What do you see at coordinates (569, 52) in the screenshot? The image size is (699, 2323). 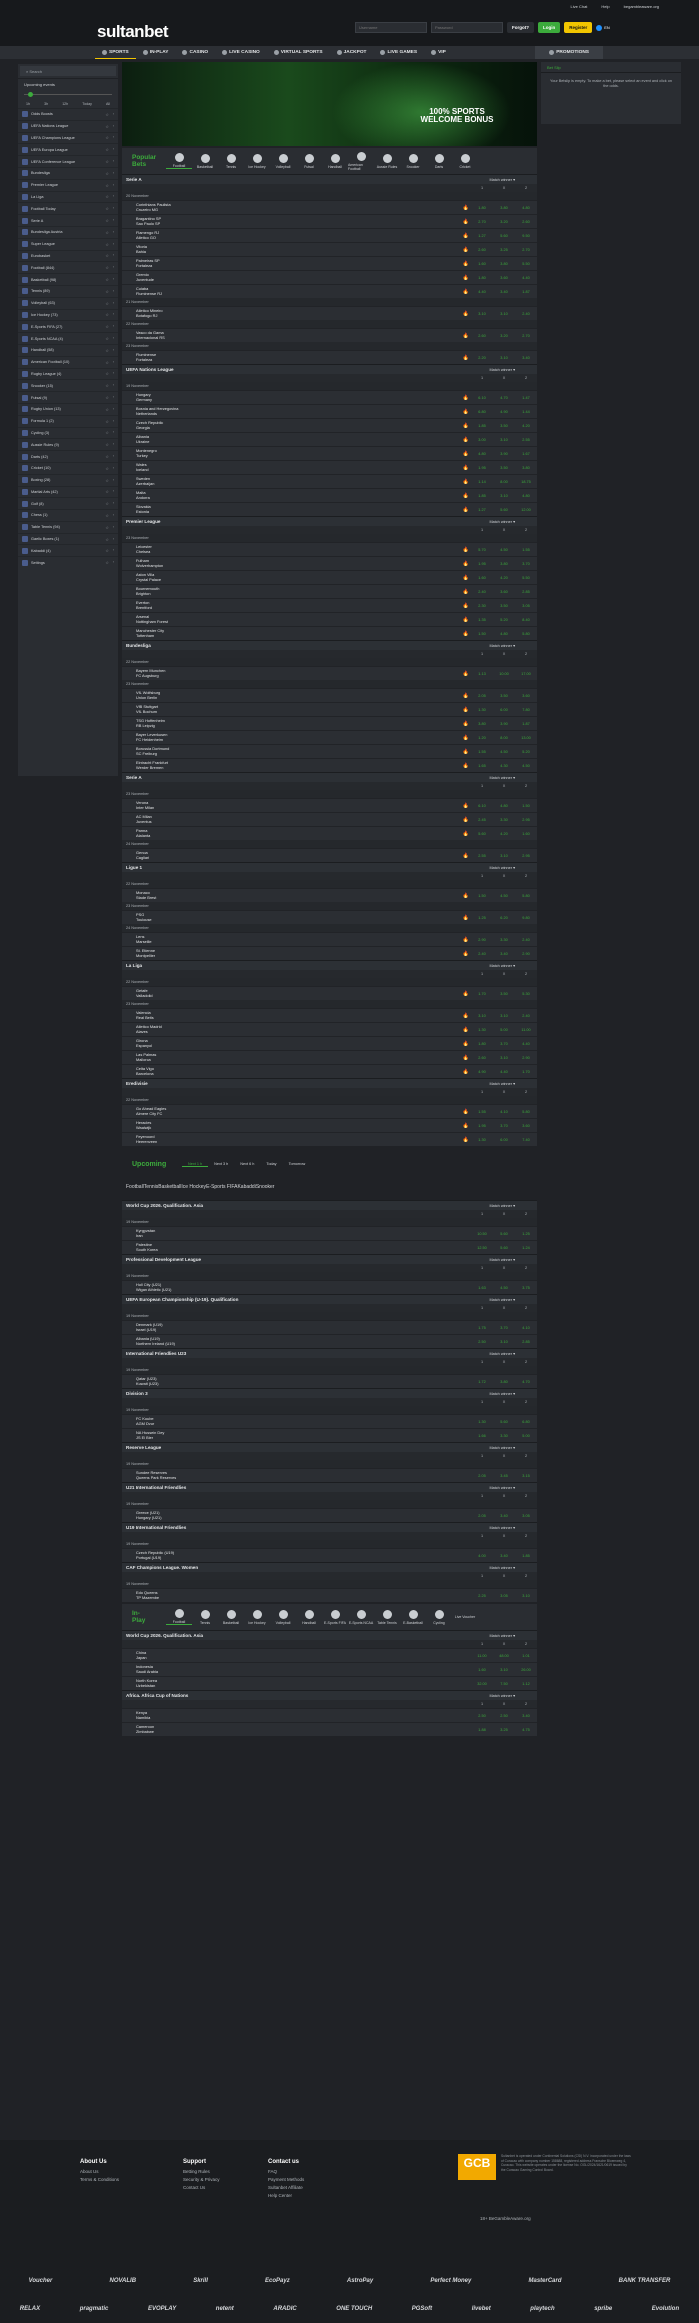 I see `nav-promotions: PROMOTIONS` at bounding box center [569, 52].